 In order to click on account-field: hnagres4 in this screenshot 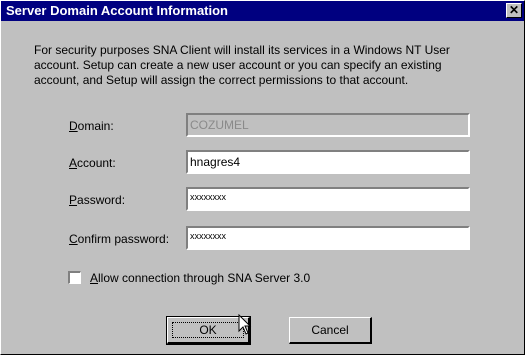, I will do `click(328, 162)`.